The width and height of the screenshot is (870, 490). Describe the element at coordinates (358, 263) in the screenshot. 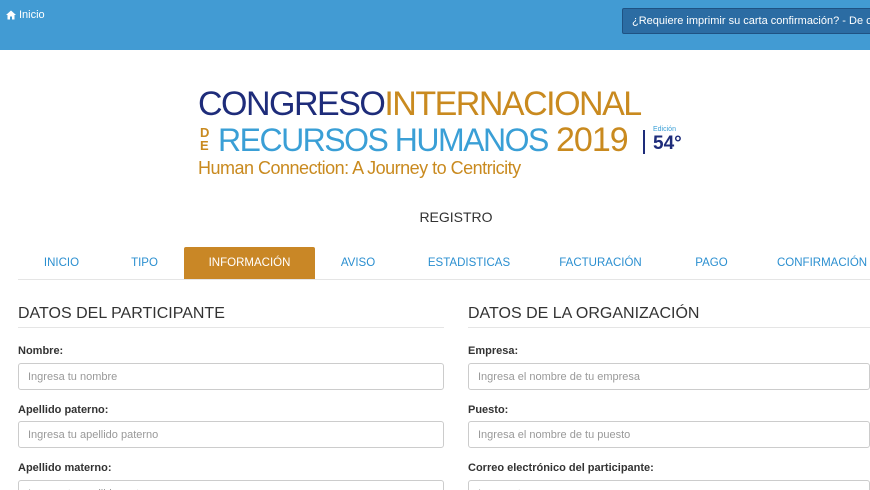

I see `tab-aviso: AVISO` at that location.